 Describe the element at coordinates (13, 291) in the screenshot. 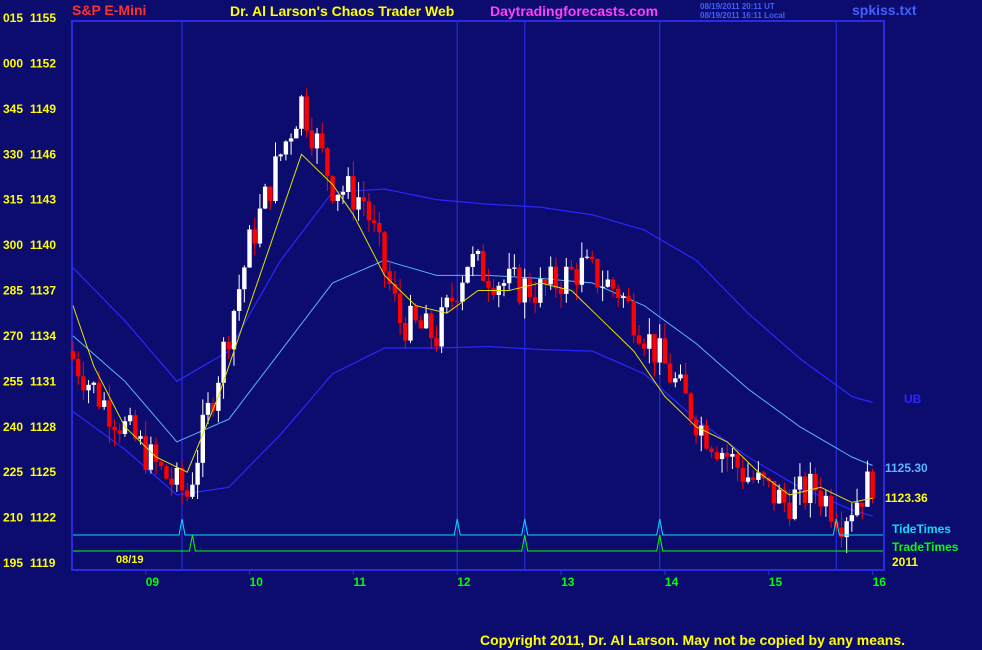

I see `y-tick-time-label: 285` at that location.